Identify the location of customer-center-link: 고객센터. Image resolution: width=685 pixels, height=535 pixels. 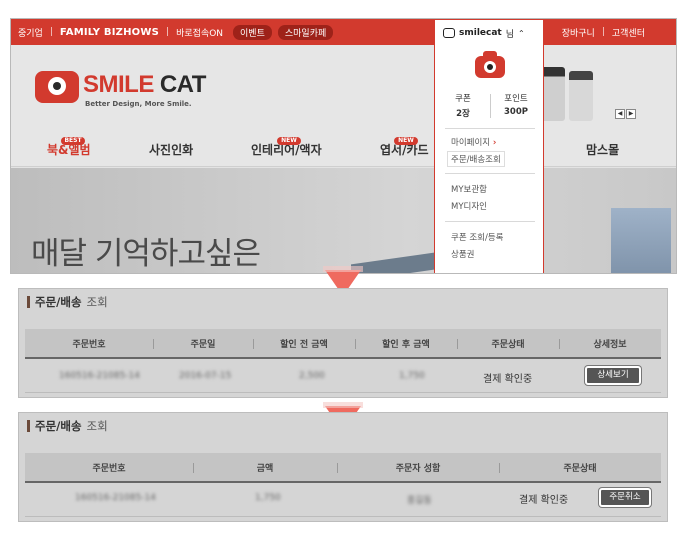
(628, 32).